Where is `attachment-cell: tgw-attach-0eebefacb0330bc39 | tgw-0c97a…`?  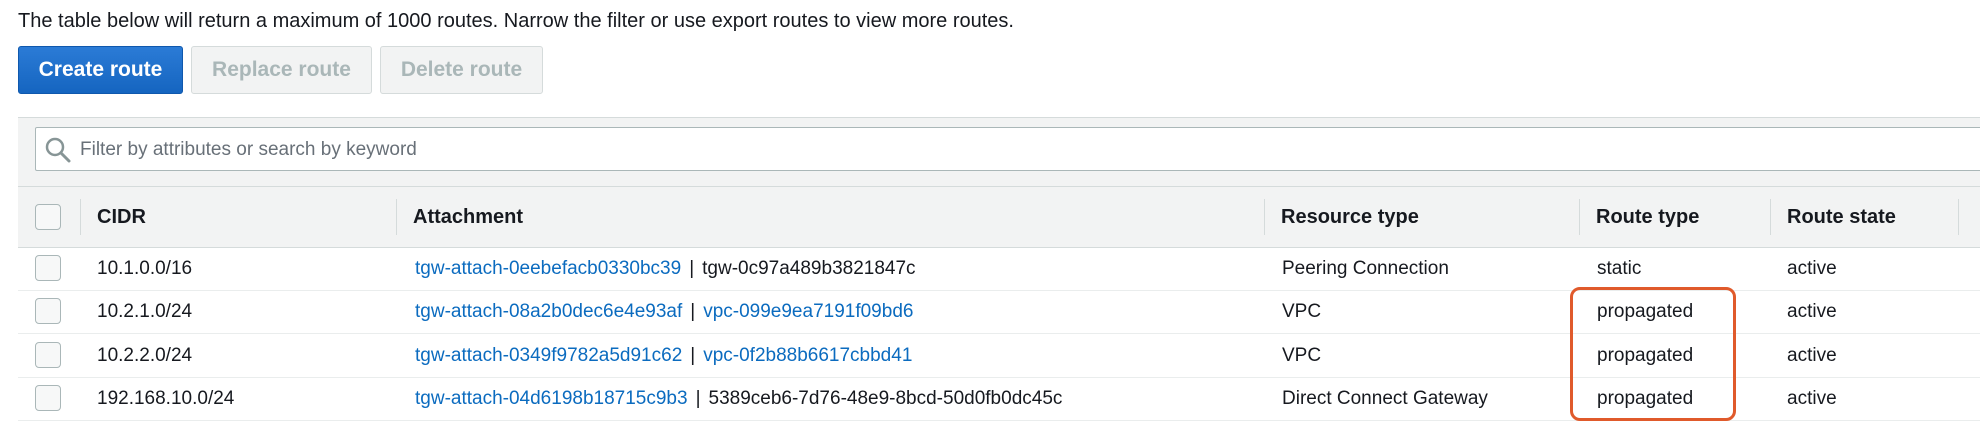
attachment-cell: tgw-attach-0eebefacb0330bc39 | tgw-0c97a… is located at coordinates (665, 268).